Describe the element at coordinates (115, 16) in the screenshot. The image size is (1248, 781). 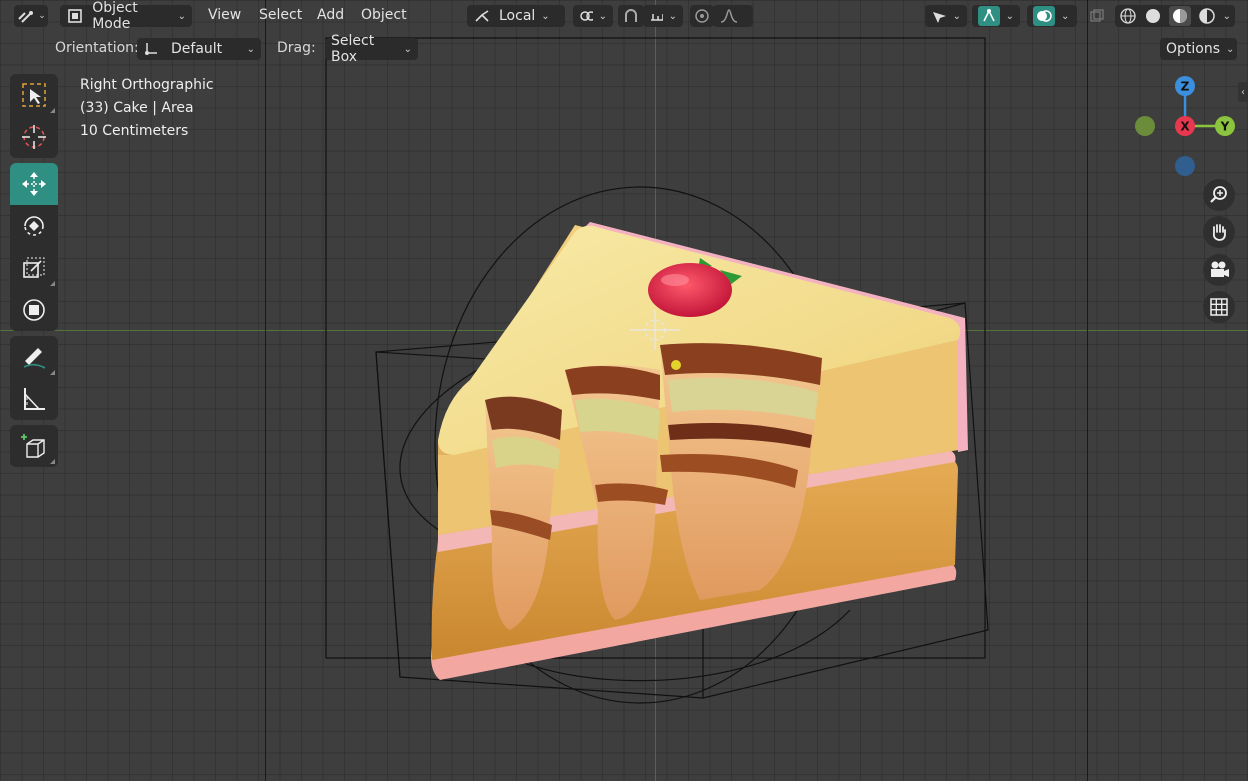
I see `mode-label: Object Mode` at that location.